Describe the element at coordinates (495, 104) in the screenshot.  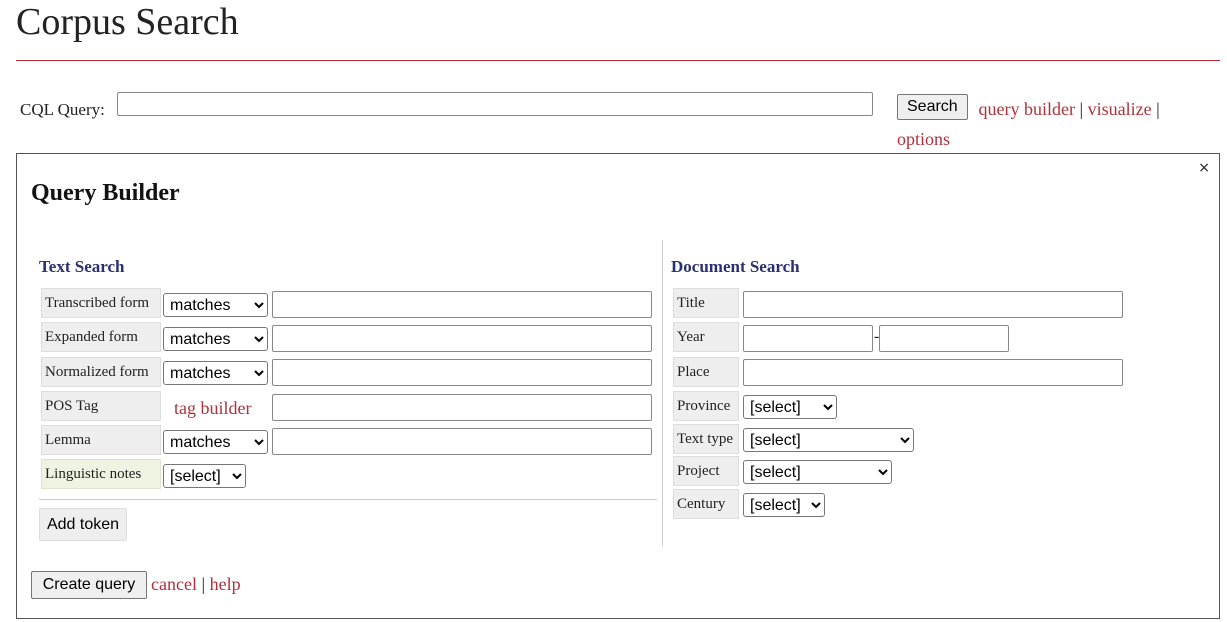
I see `cql-query-input` at that location.